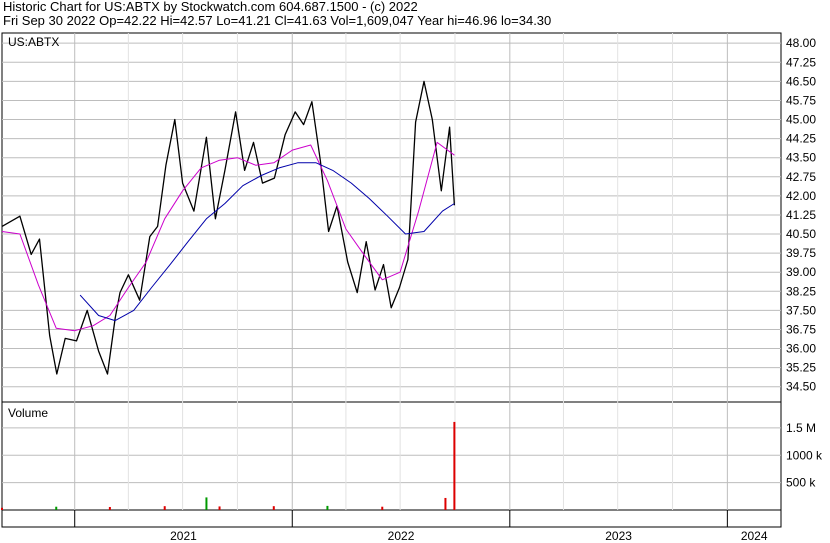 This screenshot has width=830, height=543. What do you see at coordinates (33, 42) in the screenshot?
I see `symbol-label: US:ABTX` at bounding box center [33, 42].